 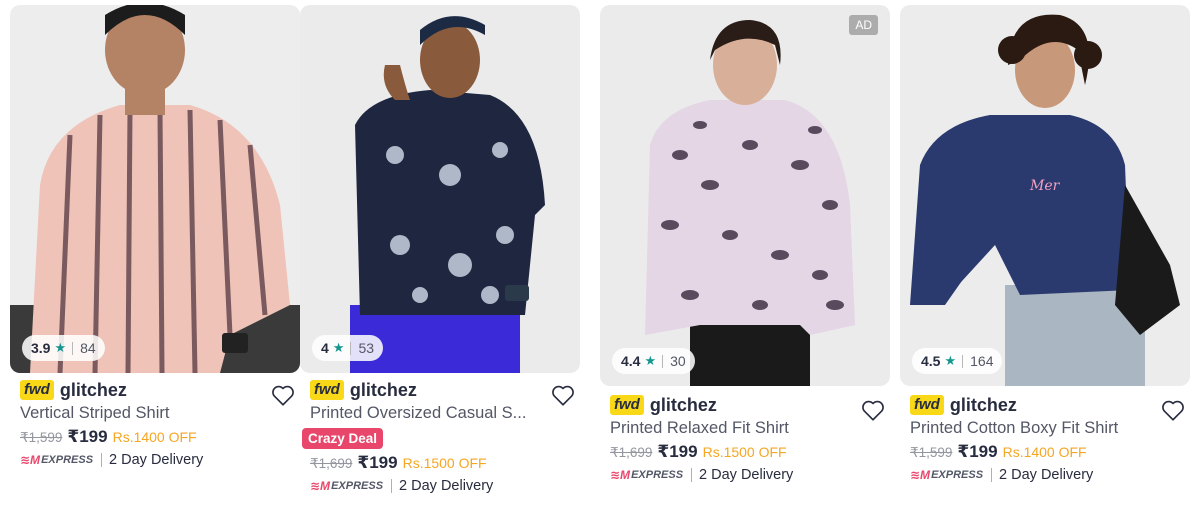 What do you see at coordinates (348, 348) in the screenshot?
I see `rating-badge: 4 ★ 53` at bounding box center [348, 348].